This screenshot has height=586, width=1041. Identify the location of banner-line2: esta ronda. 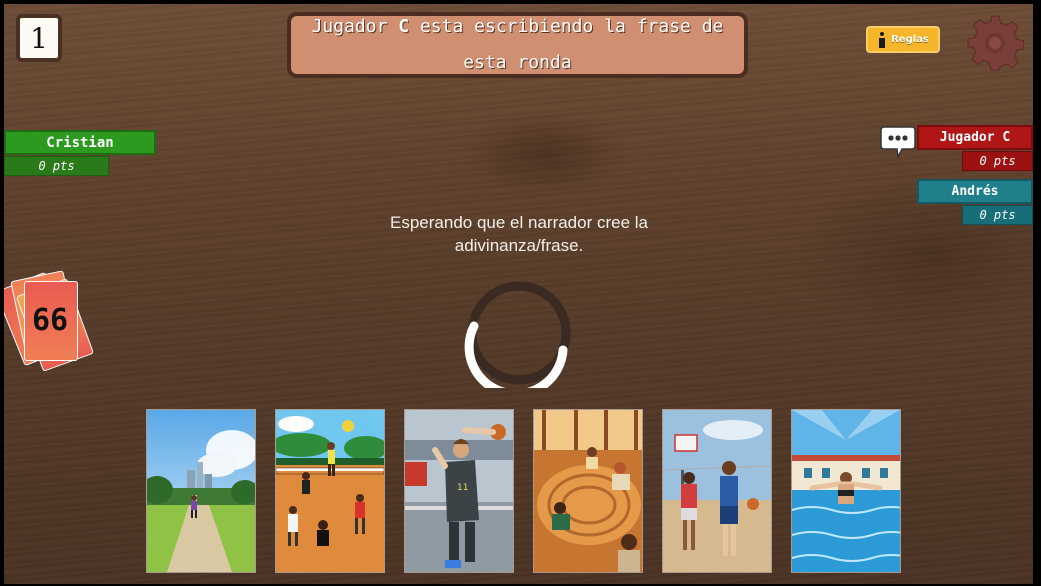
(517, 62).